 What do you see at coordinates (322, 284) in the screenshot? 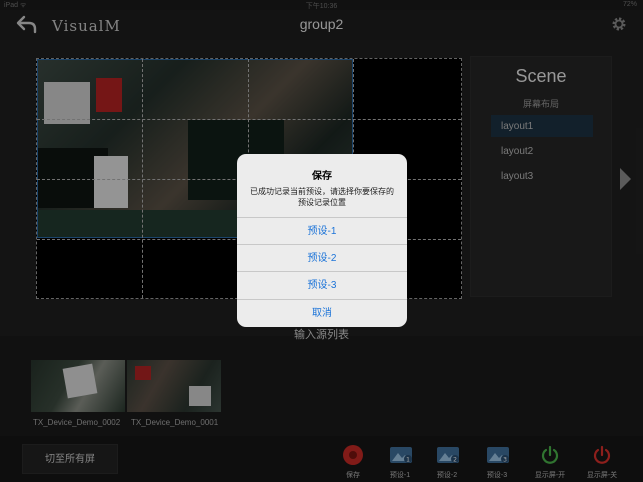
I see `dialog-preset-3-button: 预设-3` at bounding box center [322, 284].